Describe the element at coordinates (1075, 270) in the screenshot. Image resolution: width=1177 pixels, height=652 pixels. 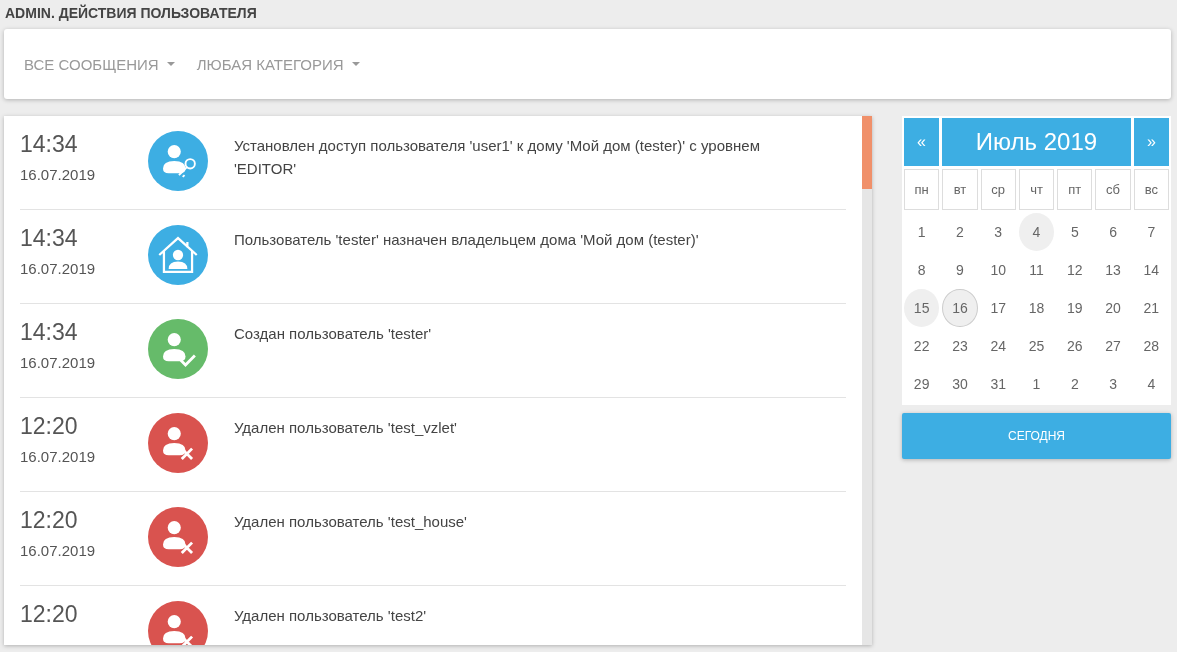
I see `calendar-day: 12` at that location.